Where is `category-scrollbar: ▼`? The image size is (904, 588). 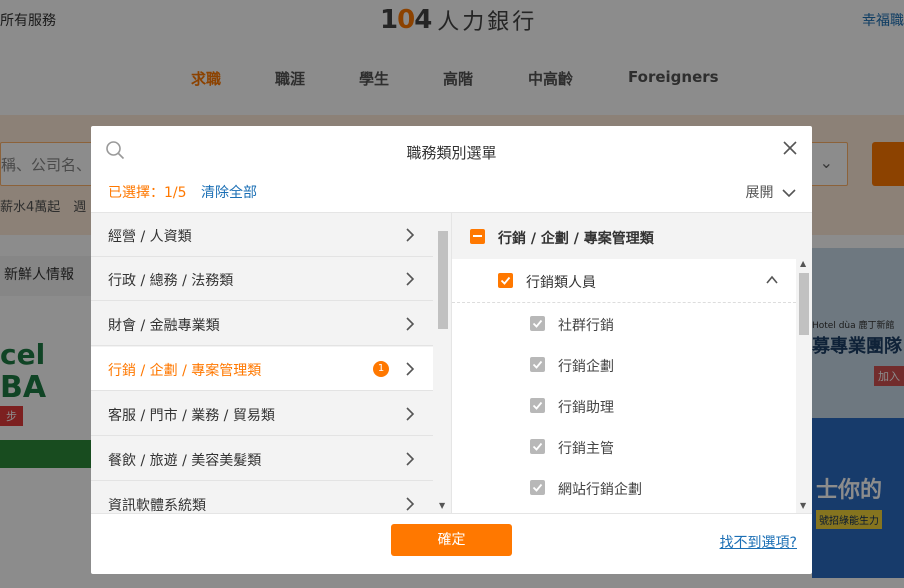 category-scrollbar: ▼ is located at coordinates (443, 363).